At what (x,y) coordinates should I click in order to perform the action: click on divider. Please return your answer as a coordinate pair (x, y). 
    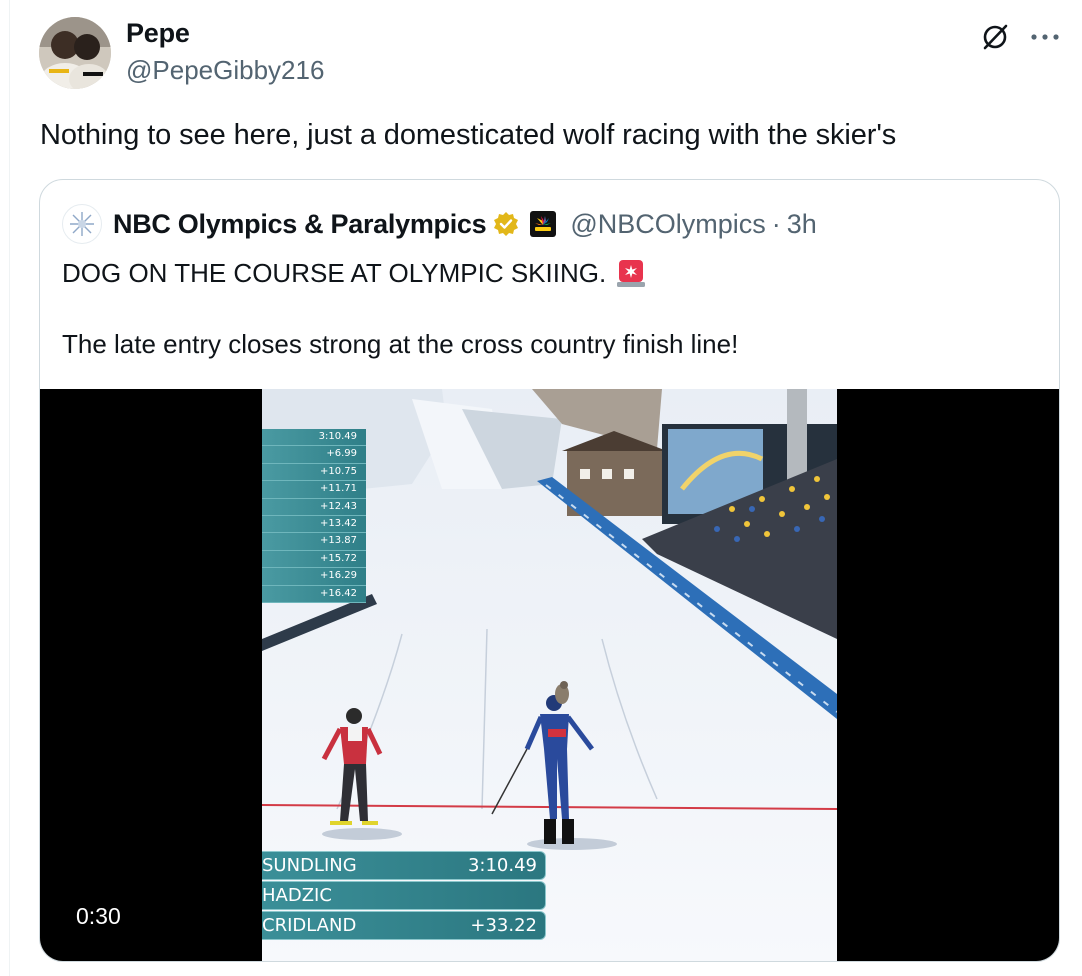
    Looking at the image, I should click on (9, 488).